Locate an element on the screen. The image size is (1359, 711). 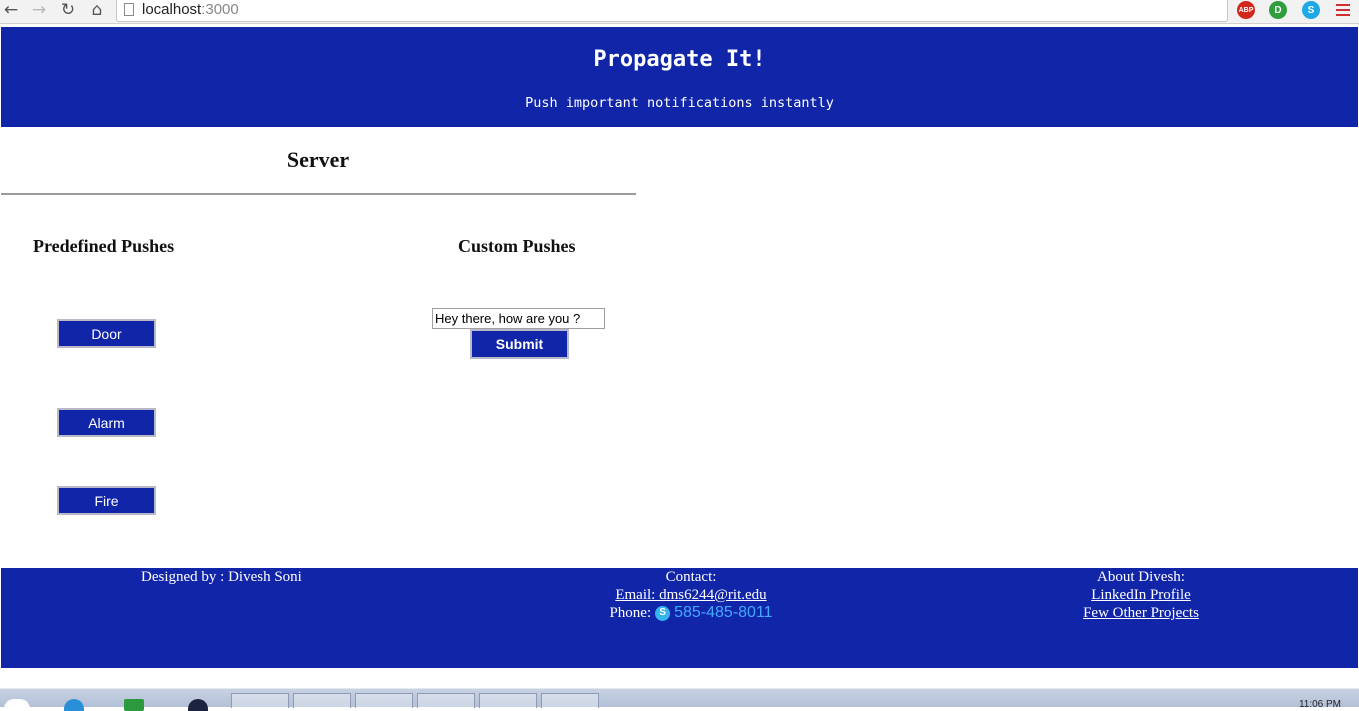
predefined-pushes-heading: Predefined Pushes is located at coordinates (104, 246).